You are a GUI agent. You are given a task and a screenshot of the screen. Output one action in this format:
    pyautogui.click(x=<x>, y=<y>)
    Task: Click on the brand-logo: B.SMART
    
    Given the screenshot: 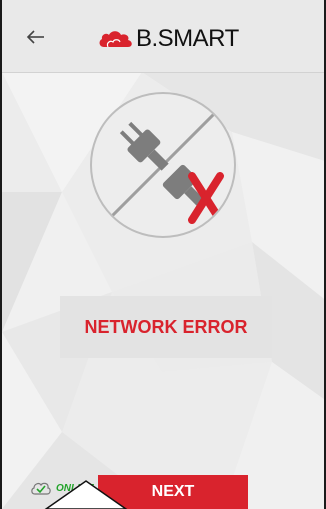 What is the action you would take?
    pyautogui.click(x=168, y=39)
    